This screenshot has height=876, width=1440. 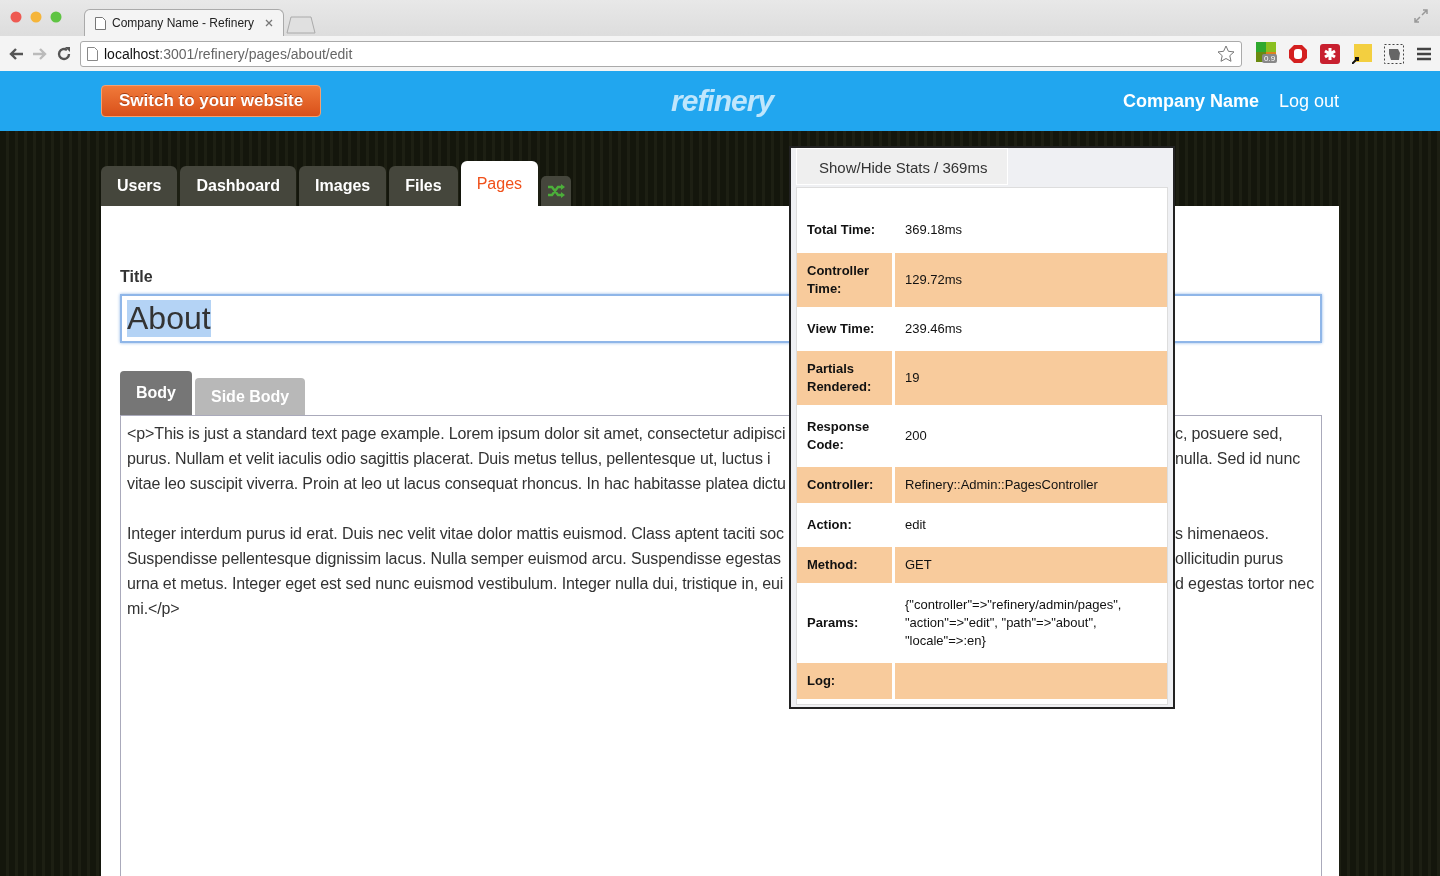 What do you see at coordinates (1226, 53) in the screenshot?
I see `star-icon` at bounding box center [1226, 53].